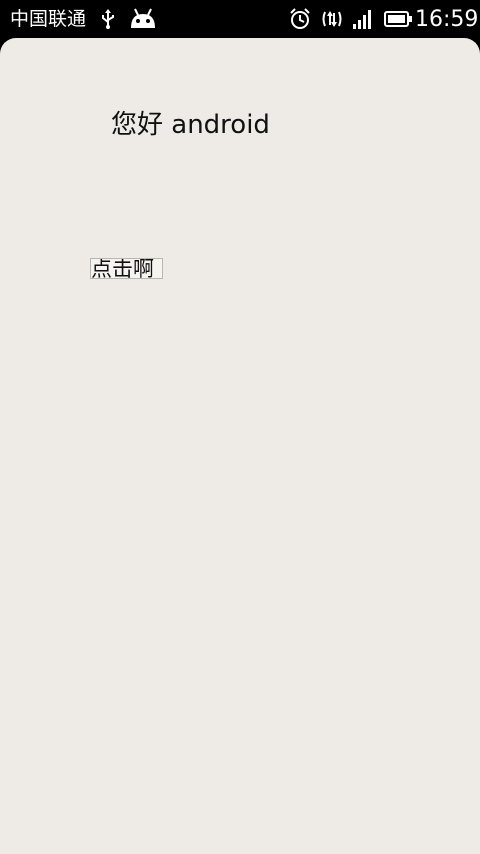 The height and width of the screenshot is (854, 480). Describe the element at coordinates (108, 19) in the screenshot. I see `usb-icon` at that location.